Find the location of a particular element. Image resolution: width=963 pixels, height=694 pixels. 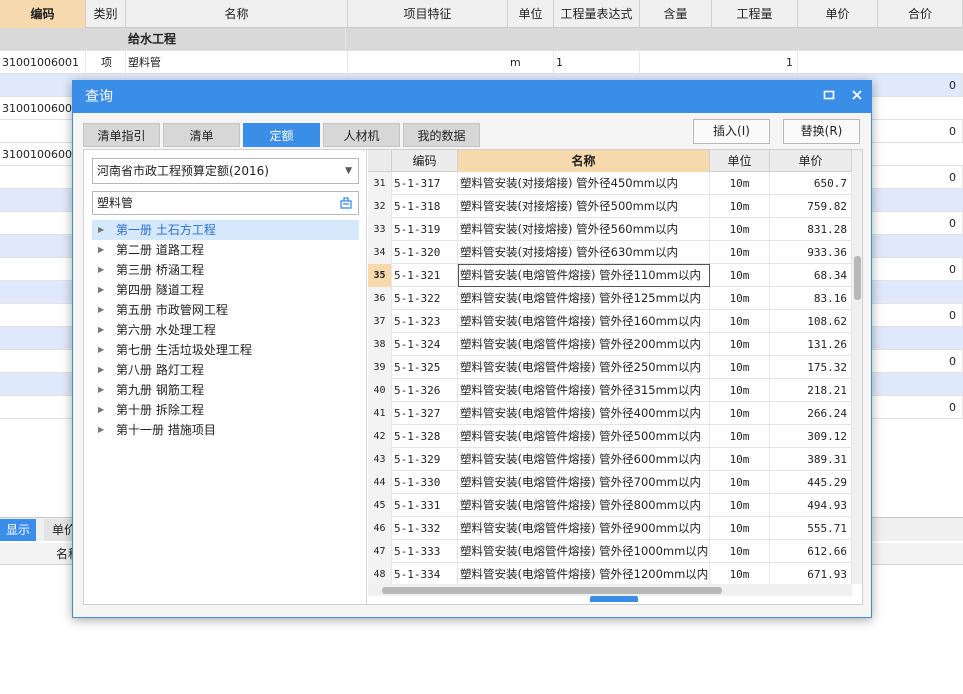

table-row: 33 5-1-319 塑料管安装(对接熔接) 管外径560mm以内 10m 831.28 is located at coordinates (610, 229).